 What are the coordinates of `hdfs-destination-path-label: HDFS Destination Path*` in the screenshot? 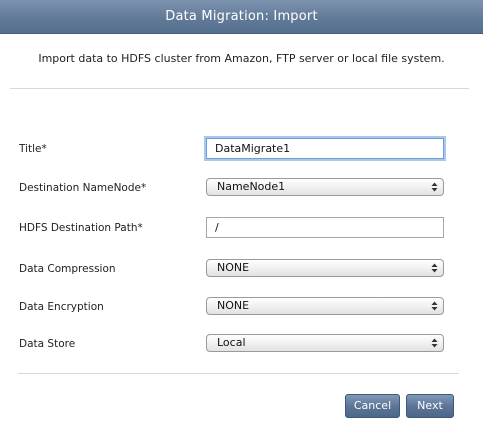 It's located at (81, 228).